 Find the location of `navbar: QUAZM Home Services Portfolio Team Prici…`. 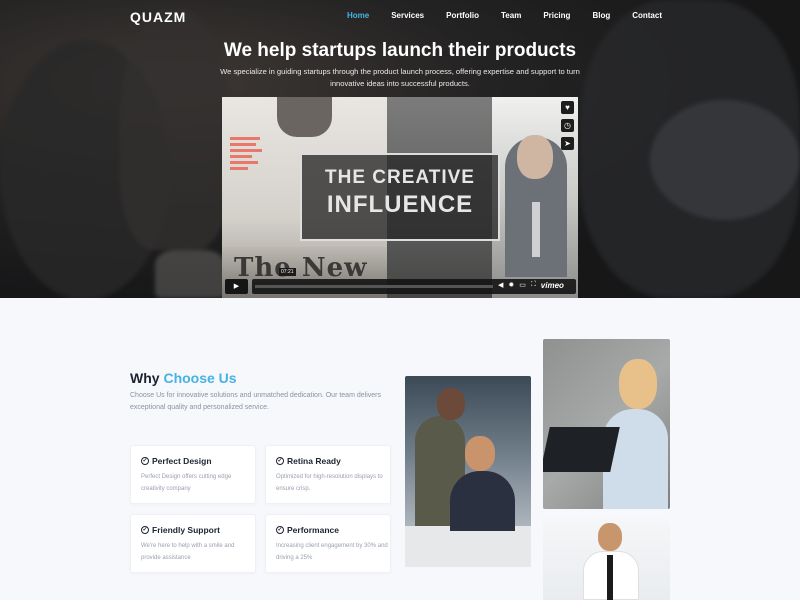

navbar: QUAZM Home Services Portfolio Team Prici… is located at coordinates (400, 16).